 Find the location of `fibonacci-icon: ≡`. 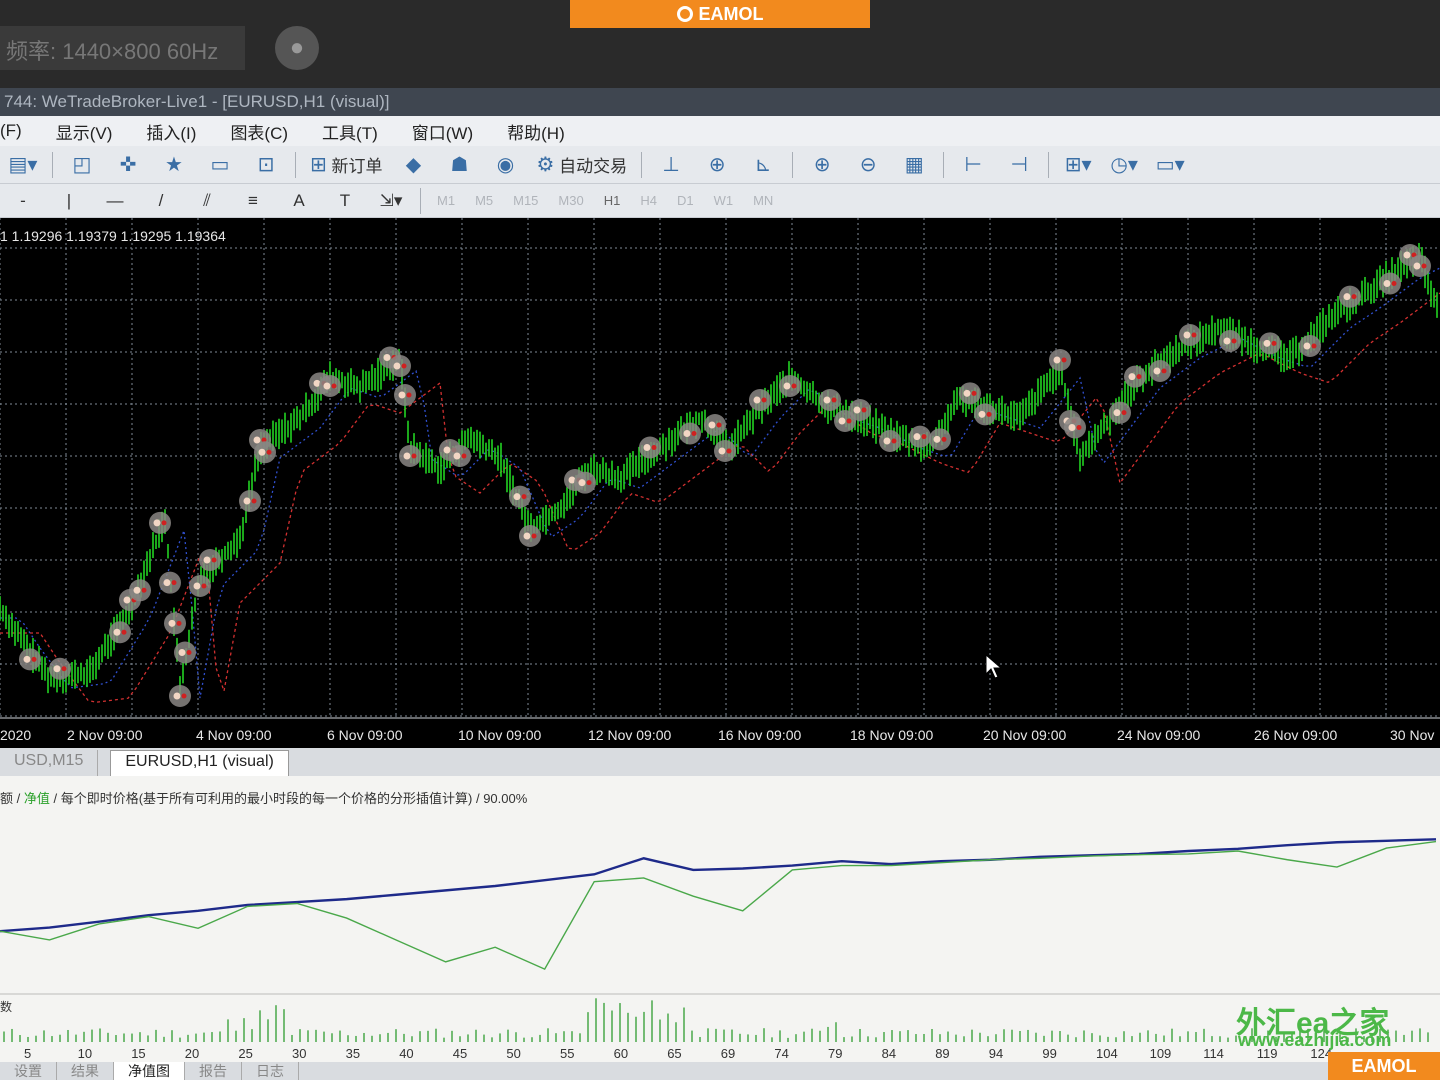

fibonacci-icon: ≡ is located at coordinates (253, 201).